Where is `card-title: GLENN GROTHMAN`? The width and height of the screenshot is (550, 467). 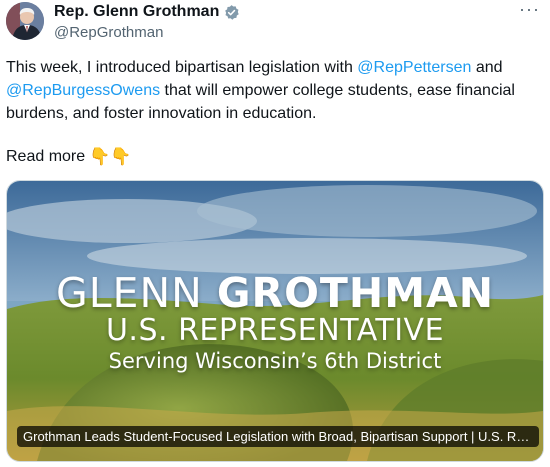
card-title: GLENN GROTHMAN is located at coordinates (275, 293).